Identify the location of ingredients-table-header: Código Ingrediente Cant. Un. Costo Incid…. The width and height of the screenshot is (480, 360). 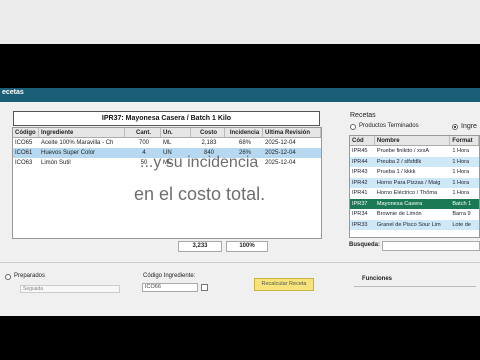
(167, 133).